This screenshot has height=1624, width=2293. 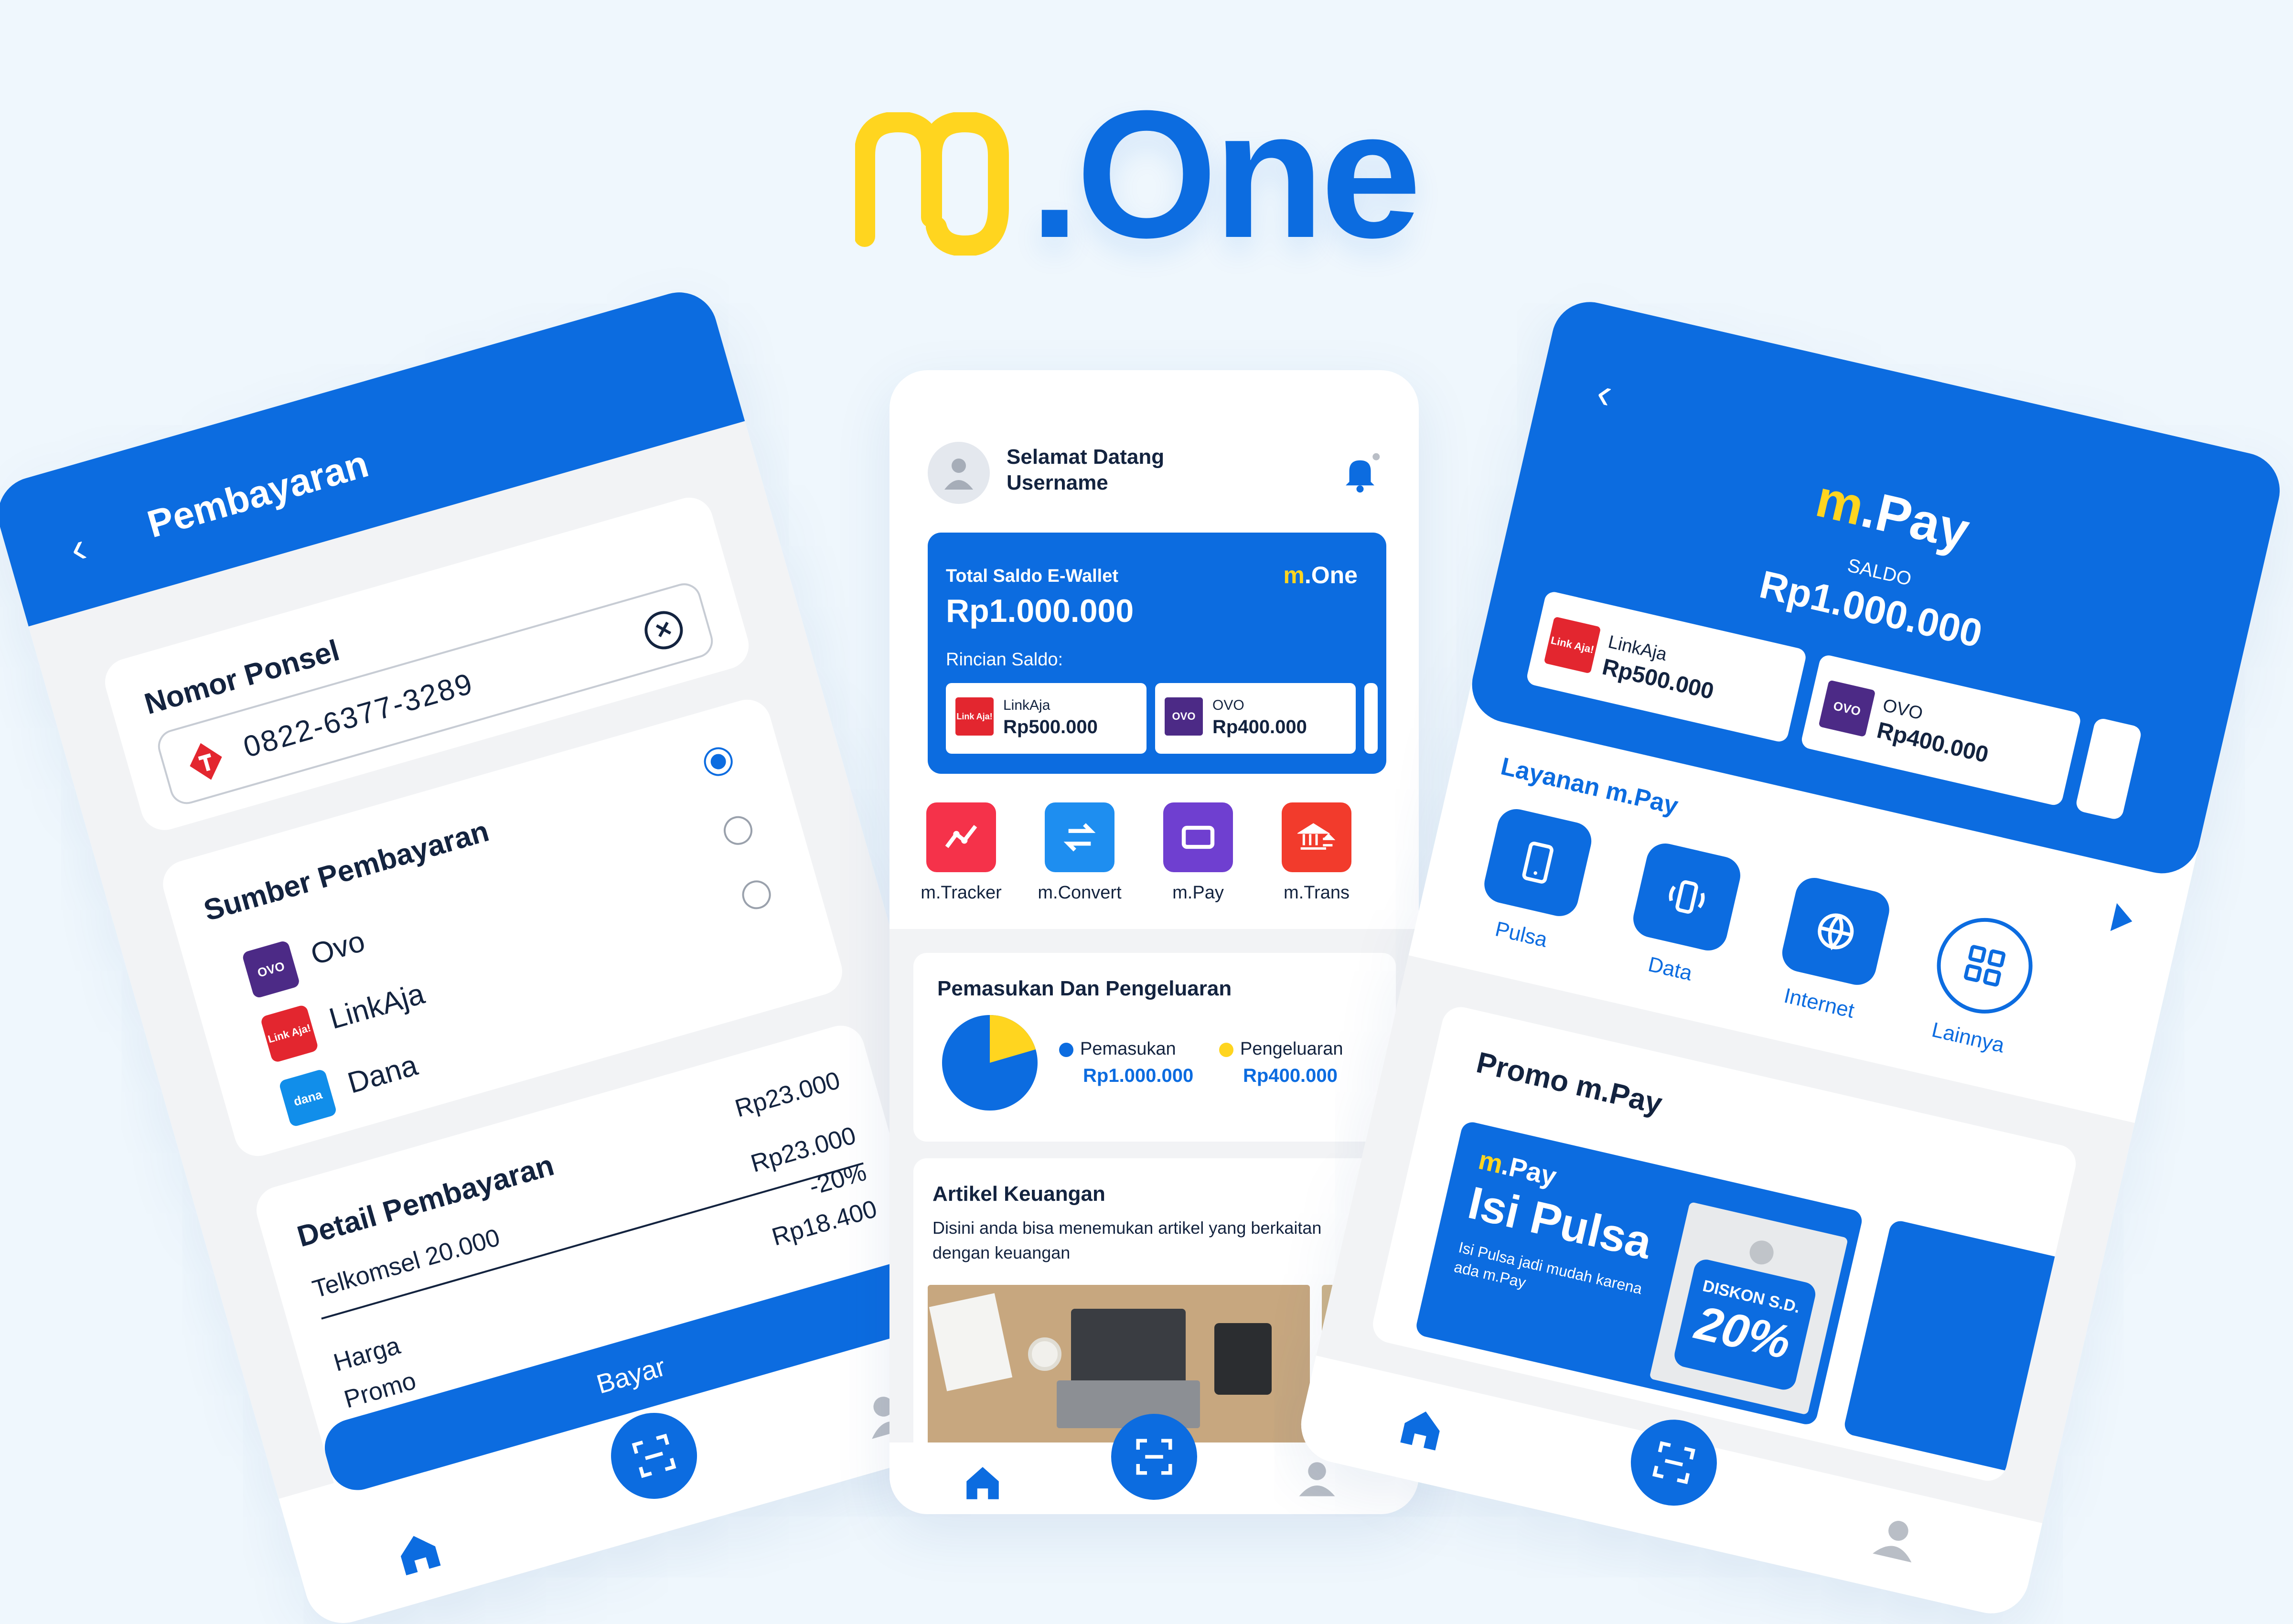 What do you see at coordinates (1320, 575) in the screenshot?
I see `wallet-logo: m.One` at bounding box center [1320, 575].